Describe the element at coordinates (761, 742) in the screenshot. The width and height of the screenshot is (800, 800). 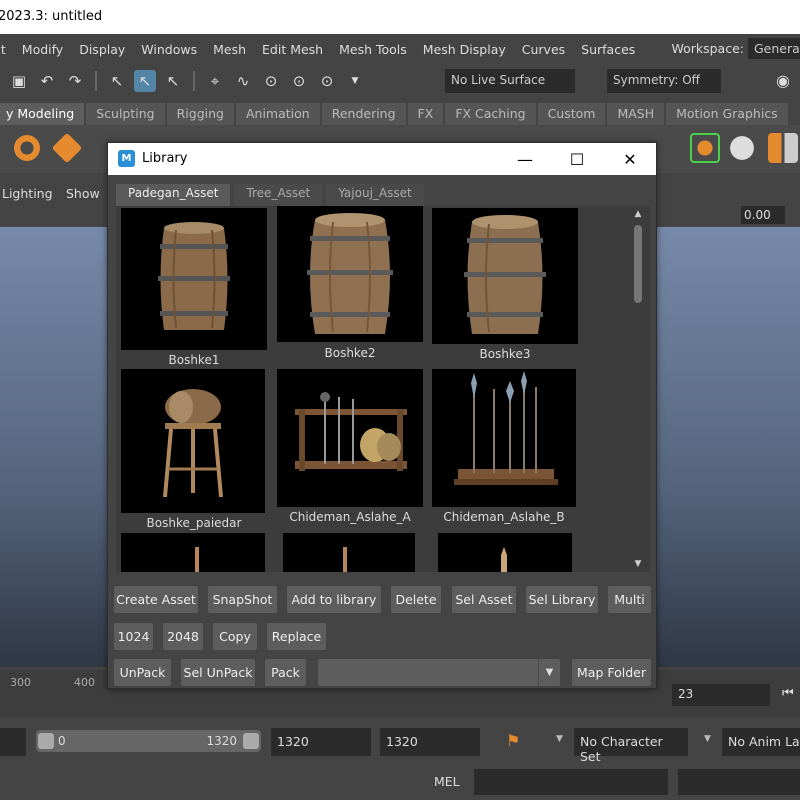
I see `anim-layer-field: No Anim Lay` at that location.